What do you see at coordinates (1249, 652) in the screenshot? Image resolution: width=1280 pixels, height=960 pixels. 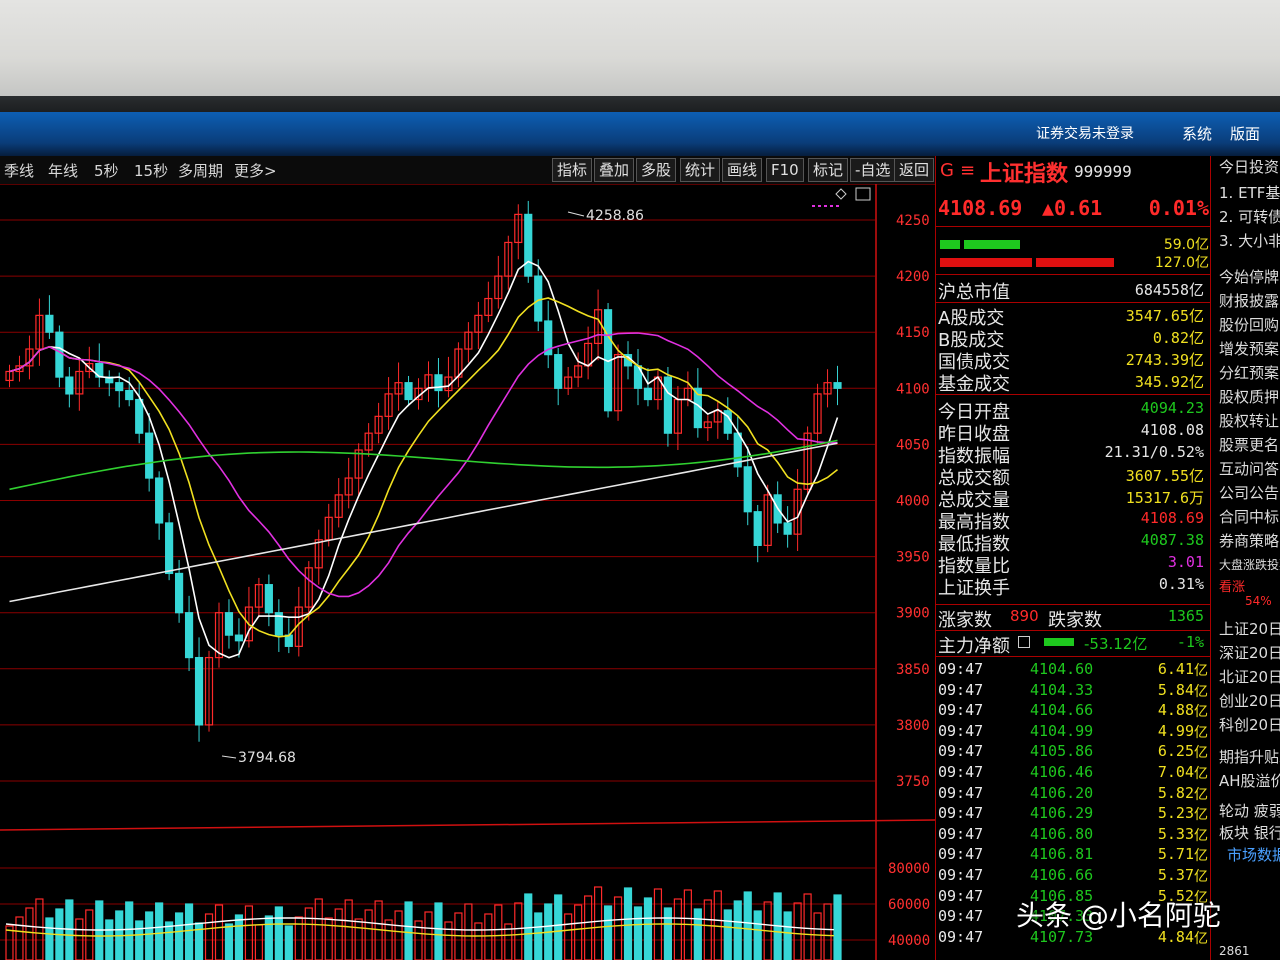 I see `sidebar-item: 深证20日` at bounding box center [1249, 652].